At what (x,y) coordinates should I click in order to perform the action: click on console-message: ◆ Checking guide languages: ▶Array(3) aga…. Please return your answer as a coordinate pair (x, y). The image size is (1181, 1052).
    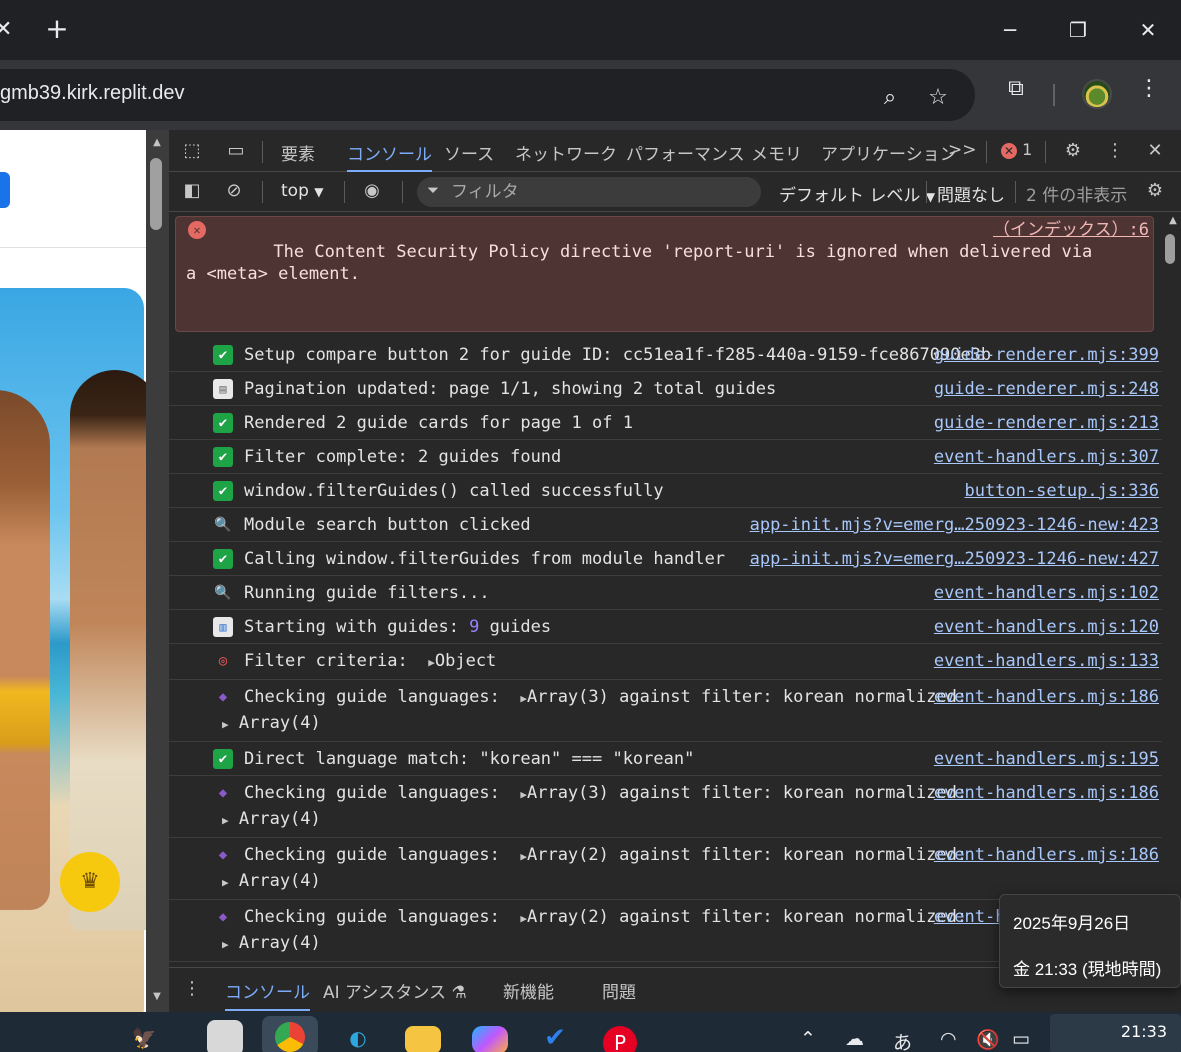
    Looking at the image, I should click on (665, 711).